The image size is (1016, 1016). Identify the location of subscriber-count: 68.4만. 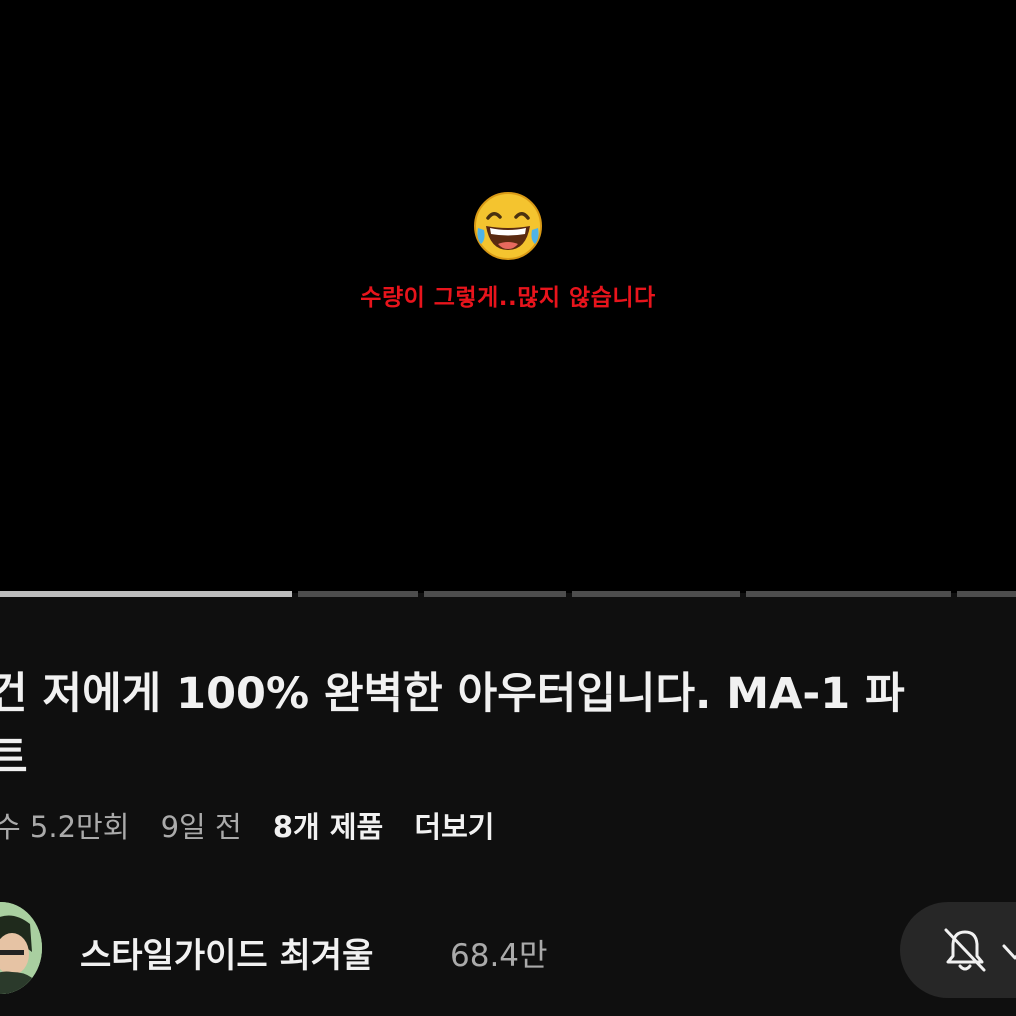
(499, 956).